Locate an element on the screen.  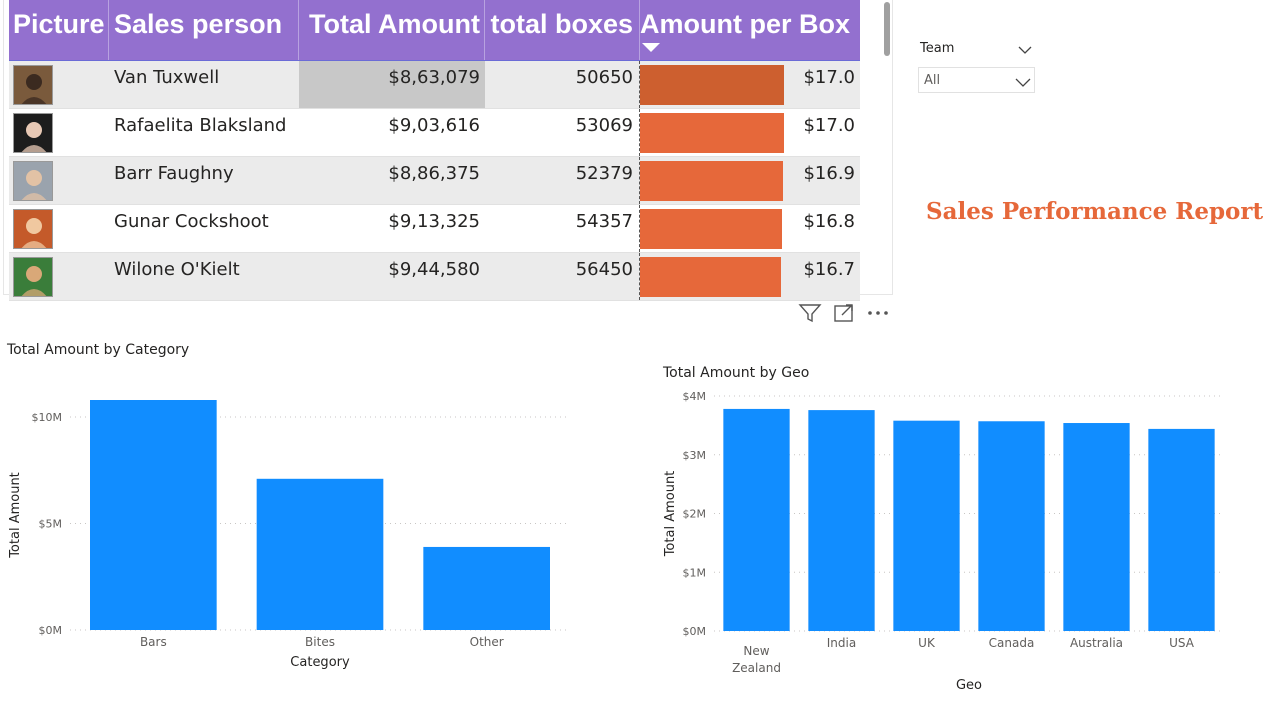
total-boxes-cell: 53069 is located at coordinates (604, 125).